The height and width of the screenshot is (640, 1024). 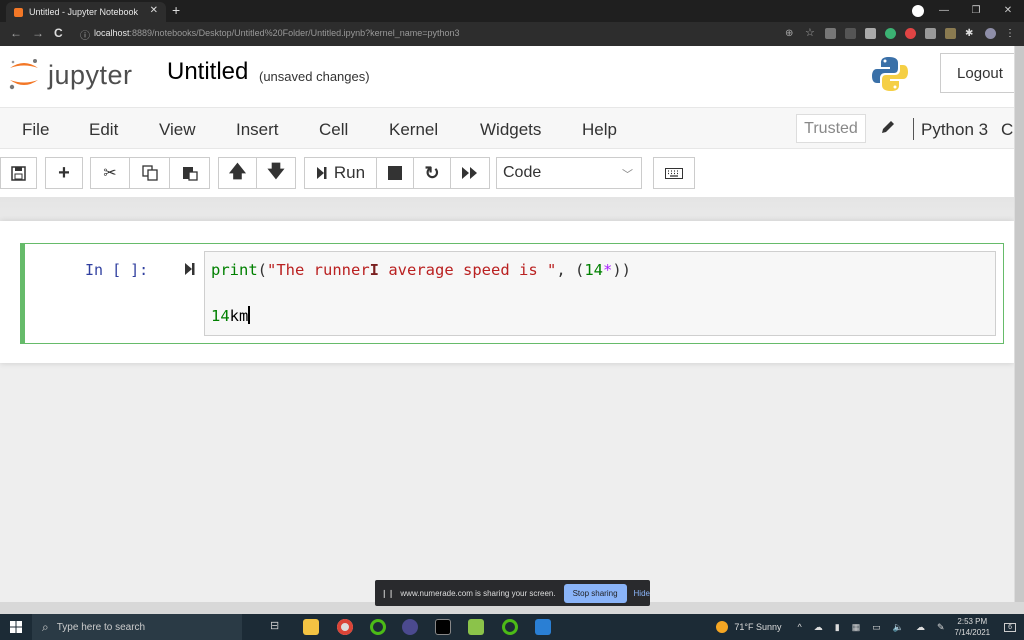 I want to click on trusted-indicator: Trusted, so click(x=831, y=128).